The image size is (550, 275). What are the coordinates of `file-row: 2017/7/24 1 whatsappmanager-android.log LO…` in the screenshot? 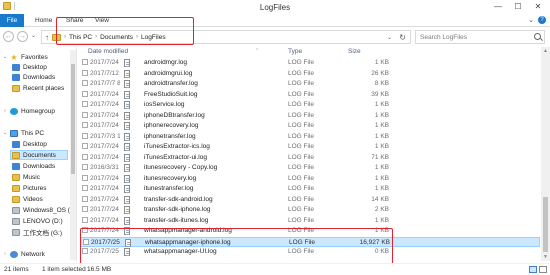 It's located at (310, 231).